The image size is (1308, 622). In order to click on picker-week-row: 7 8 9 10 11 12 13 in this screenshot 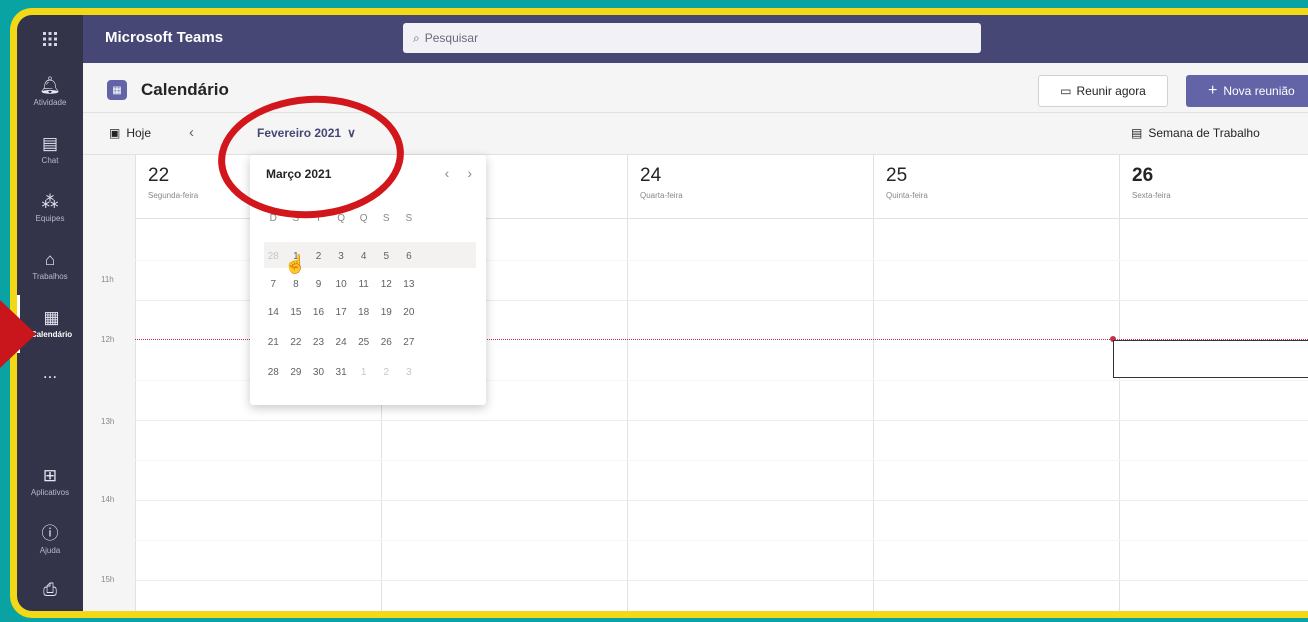, I will do `click(341, 284)`.